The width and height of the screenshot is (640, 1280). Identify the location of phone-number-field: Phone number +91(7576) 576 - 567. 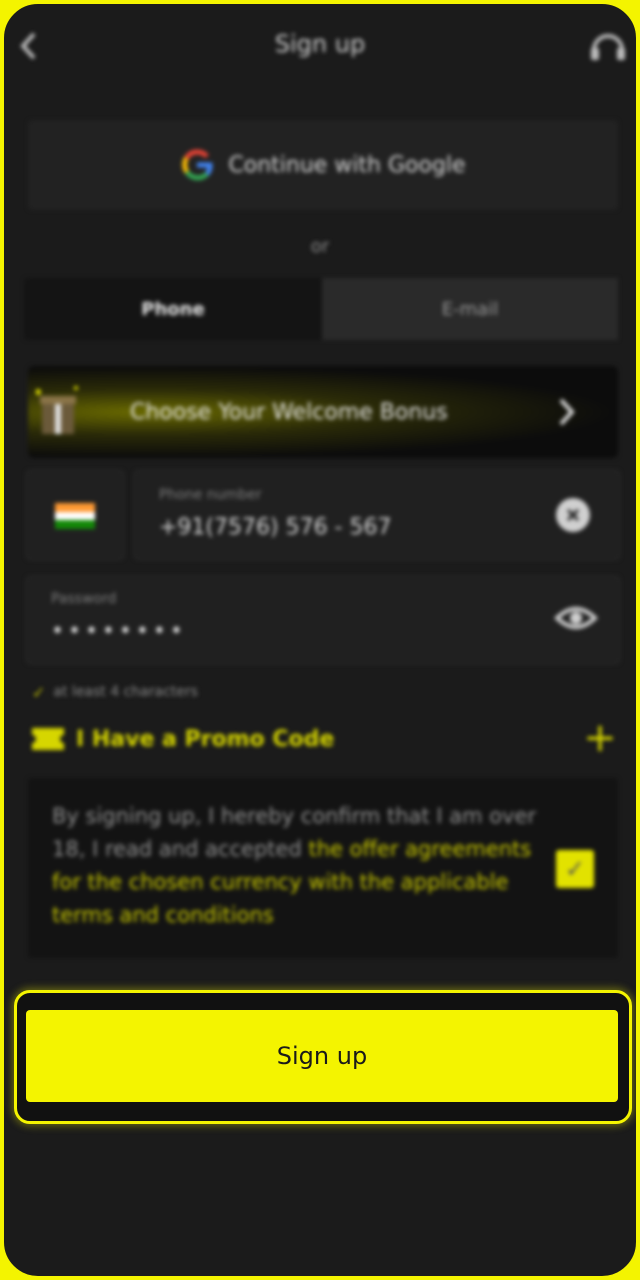
(377, 515).